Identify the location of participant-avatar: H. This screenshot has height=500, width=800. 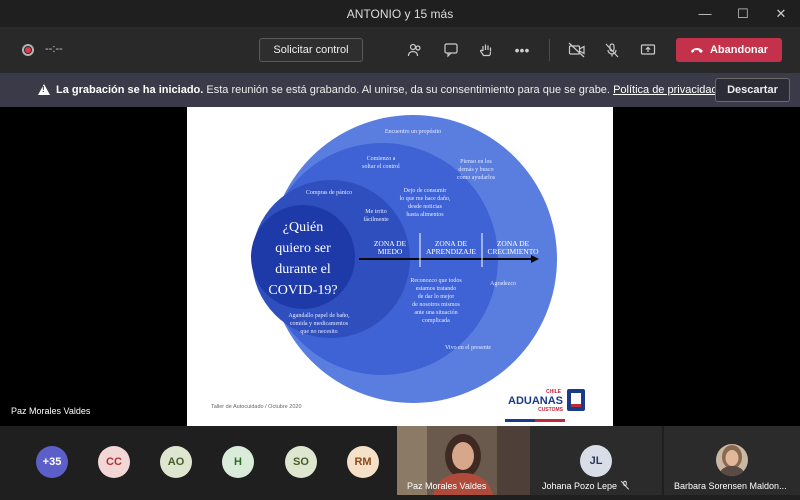
(238, 462).